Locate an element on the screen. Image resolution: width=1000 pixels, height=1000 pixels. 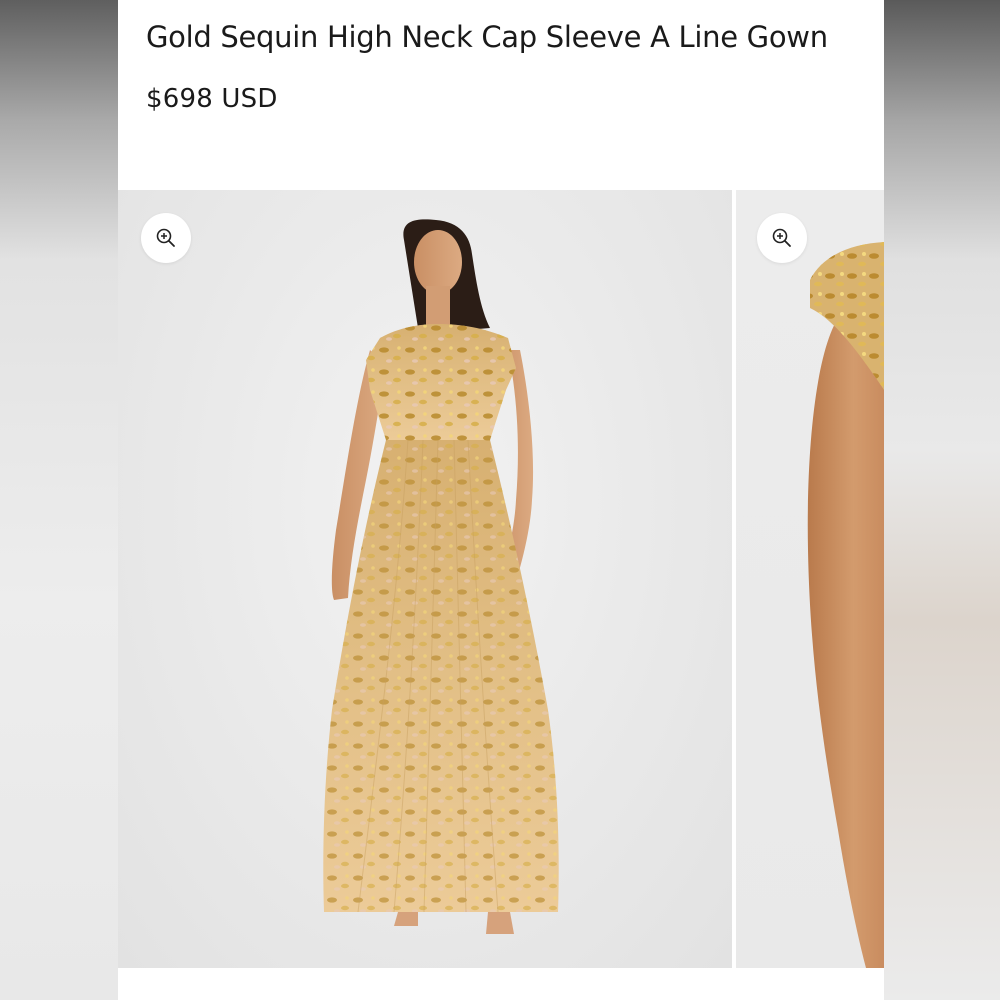
gallery-slide-next is located at coordinates (810, 579).